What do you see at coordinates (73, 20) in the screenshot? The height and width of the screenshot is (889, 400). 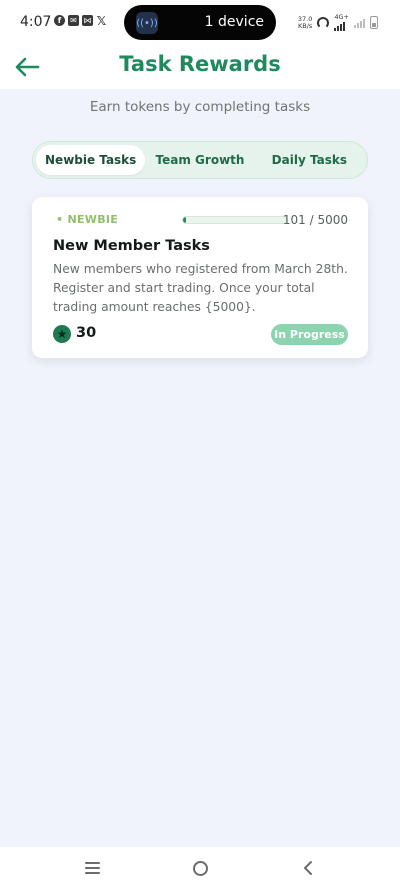 I see `mail-icon: ✉` at bounding box center [73, 20].